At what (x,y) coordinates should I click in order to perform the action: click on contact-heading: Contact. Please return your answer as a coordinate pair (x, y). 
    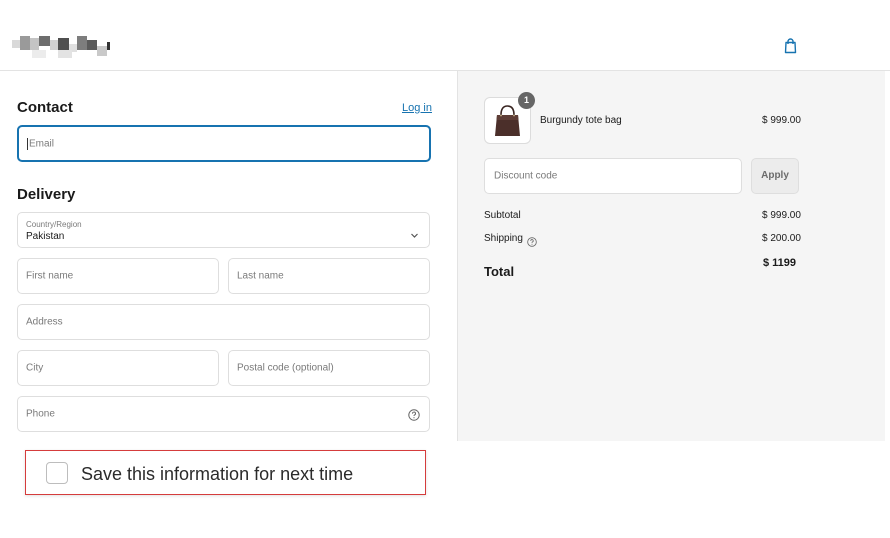
    Looking at the image, I should click on (45, 107).